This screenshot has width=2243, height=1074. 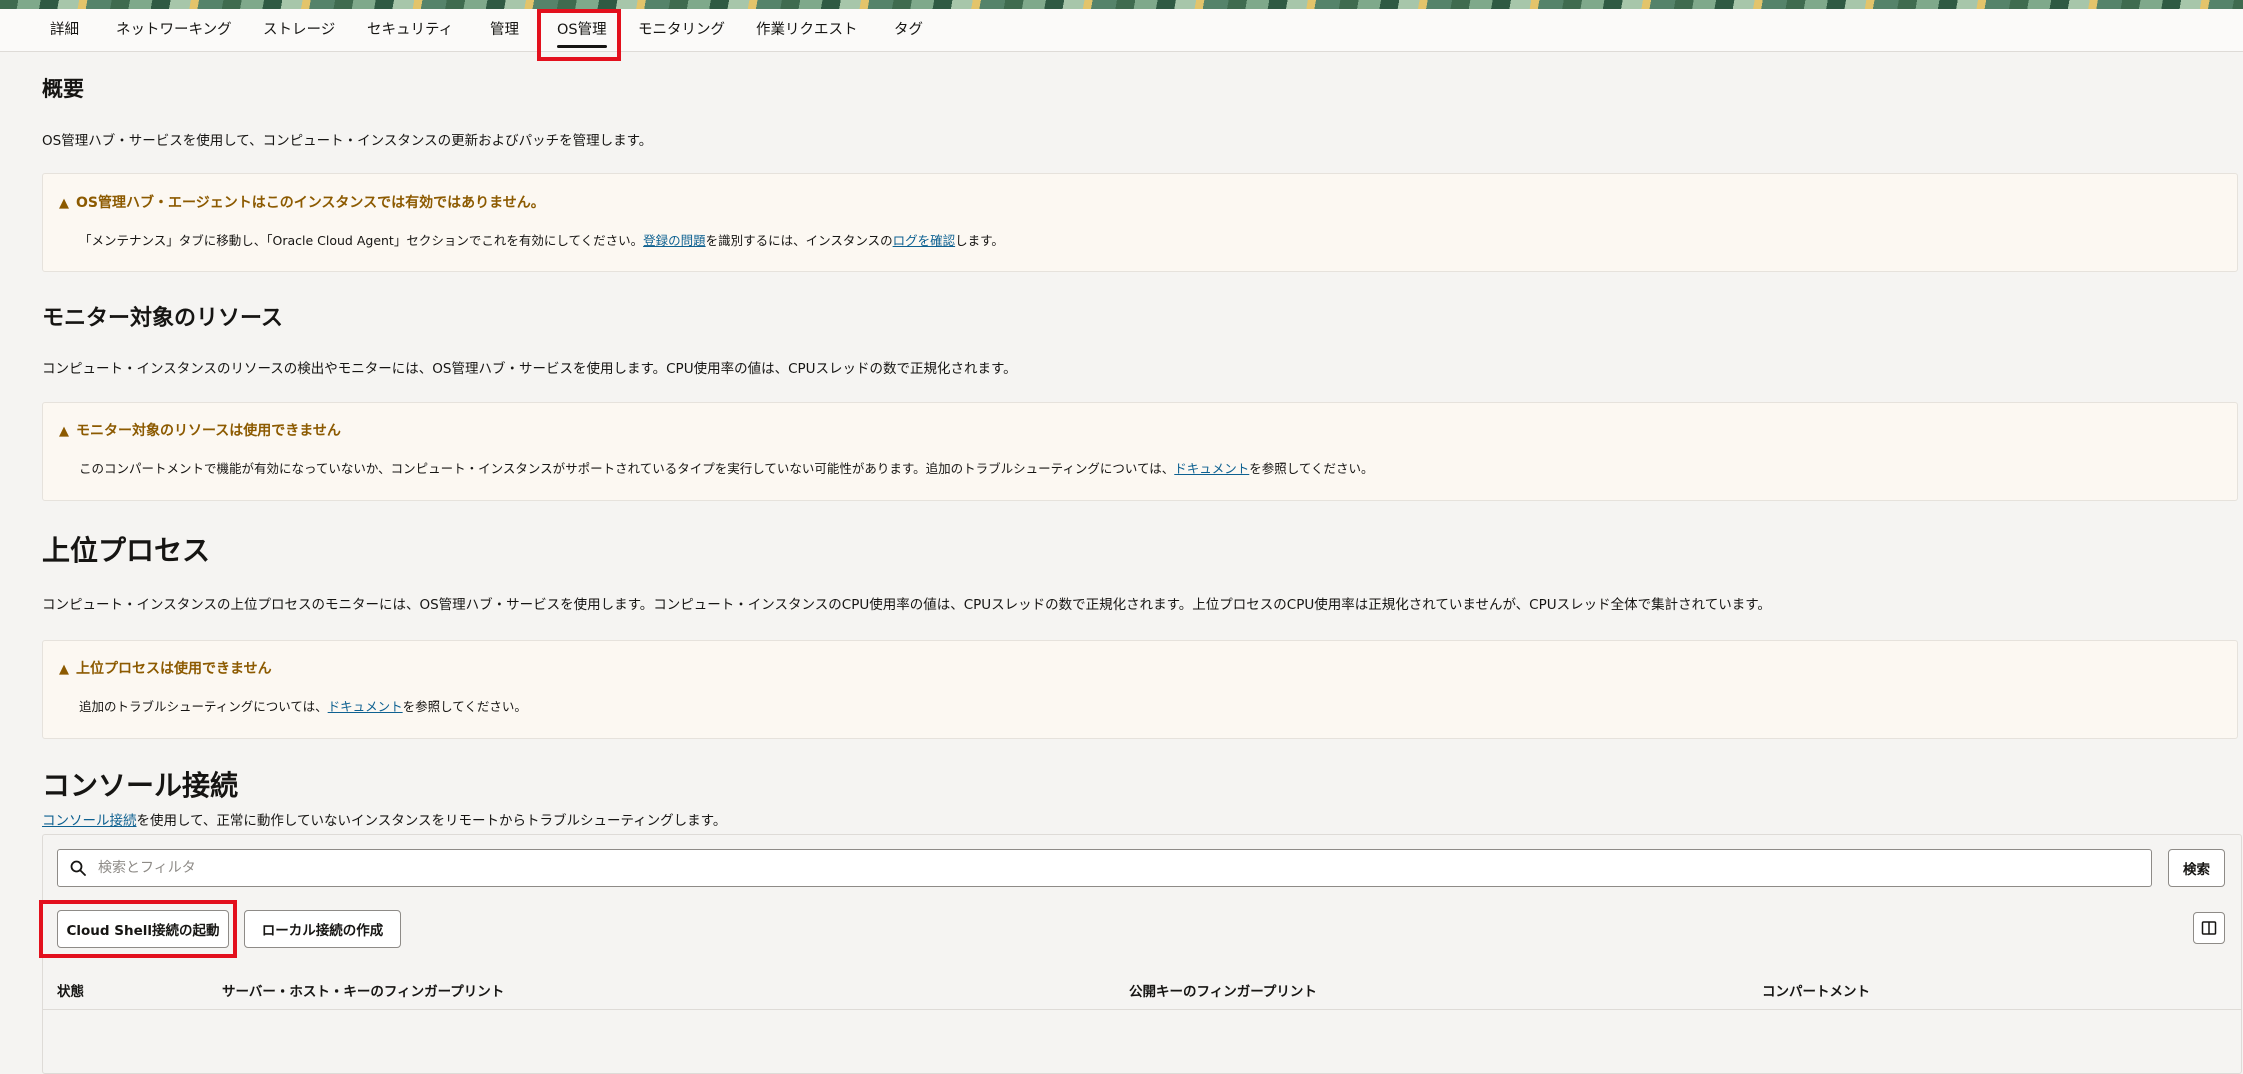 What do you see at coordinates (299, 30) in the screenshot?
I see `tab-storage: ストレージ` at bounding box center [299, 30].